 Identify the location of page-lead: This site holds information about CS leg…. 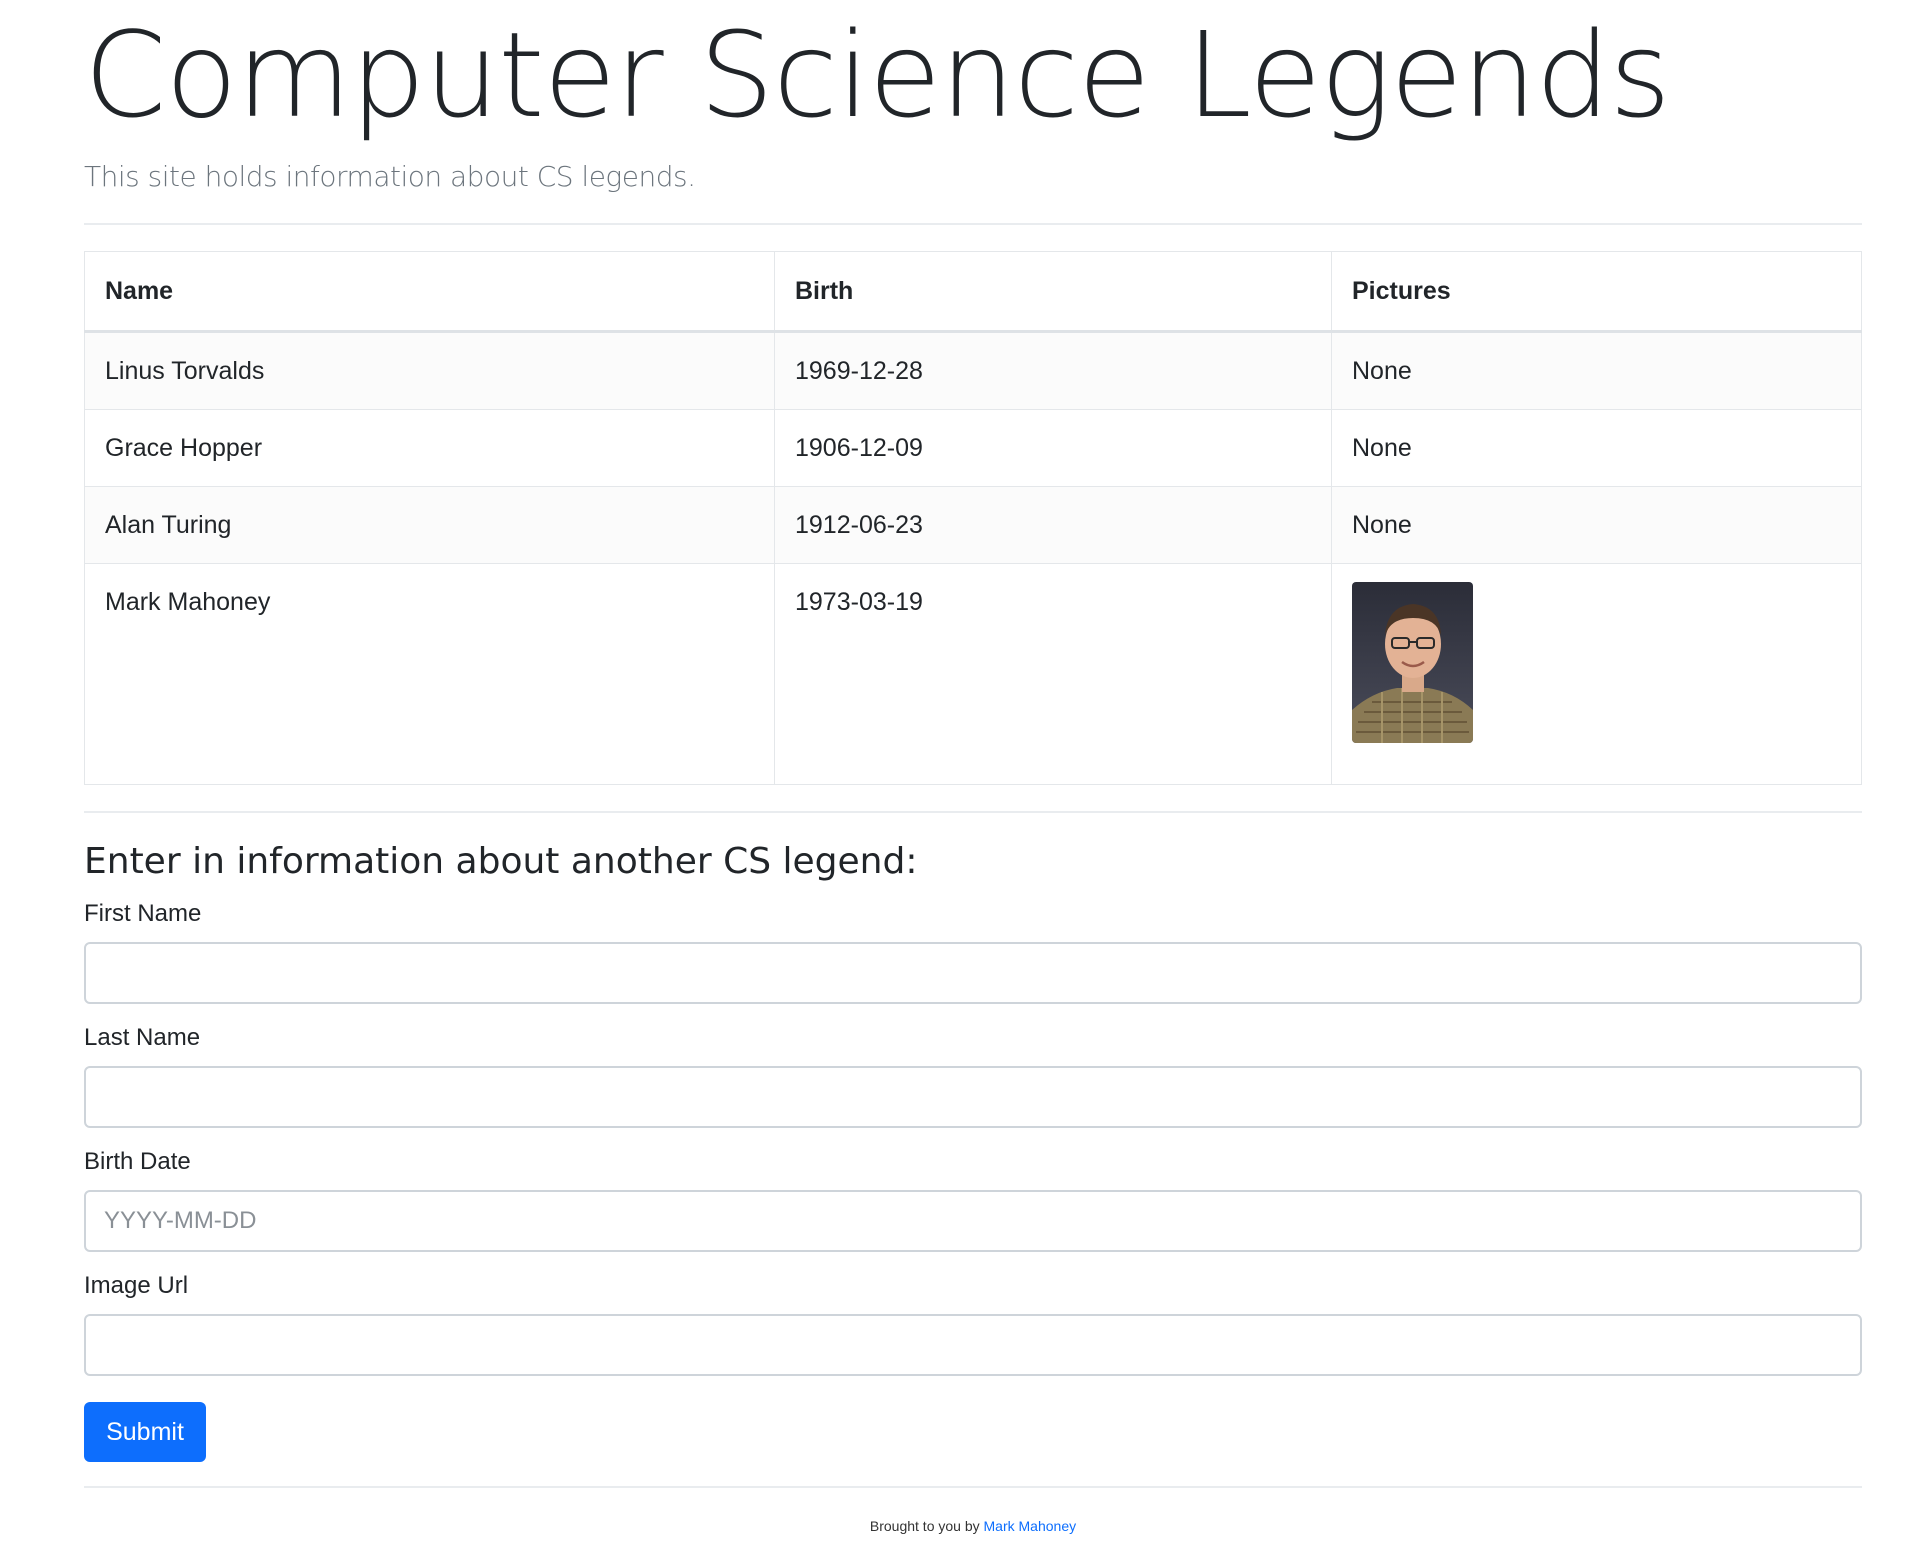
(390, 176).